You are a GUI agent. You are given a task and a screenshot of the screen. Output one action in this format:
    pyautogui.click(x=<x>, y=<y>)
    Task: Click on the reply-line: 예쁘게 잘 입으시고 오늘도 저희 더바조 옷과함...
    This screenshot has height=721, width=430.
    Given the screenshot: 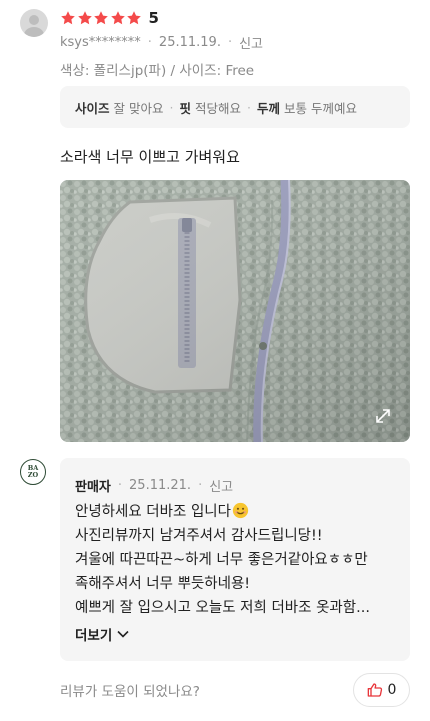 What is the action you would take?
    pyautogui.click(x=222, y=608)
    